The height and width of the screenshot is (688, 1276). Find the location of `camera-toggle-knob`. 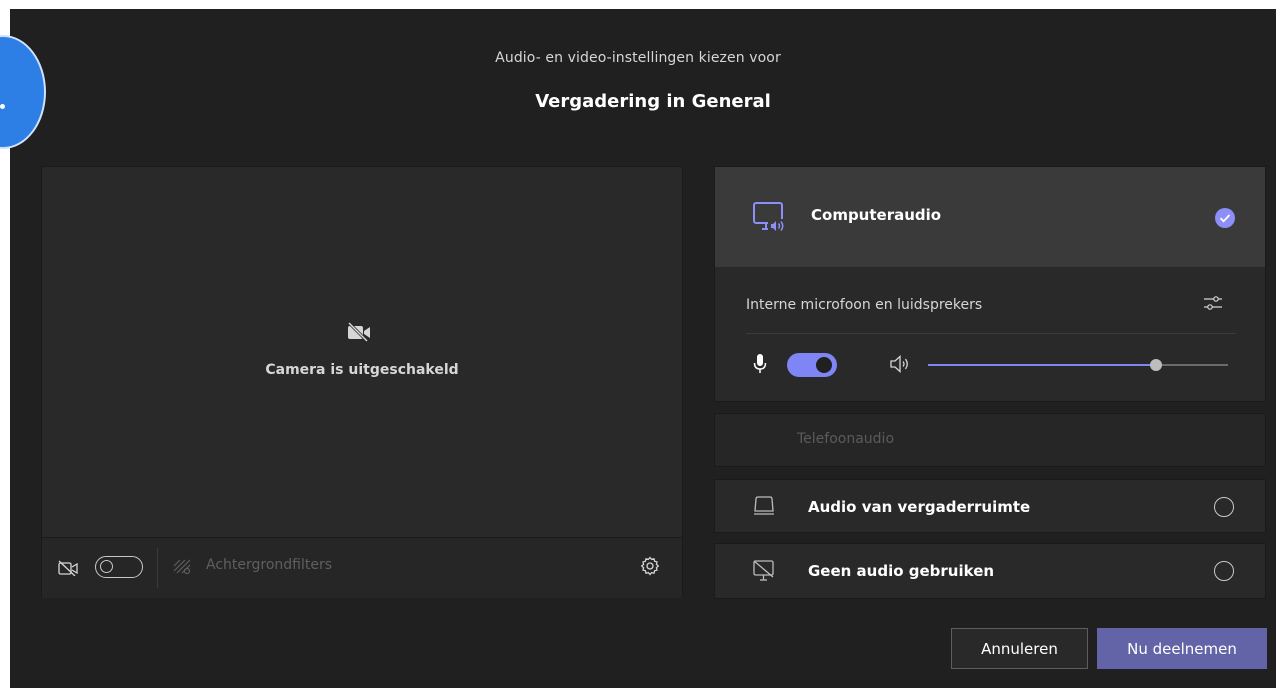

camera-toggle-knob is located at coordinates (106, 566).